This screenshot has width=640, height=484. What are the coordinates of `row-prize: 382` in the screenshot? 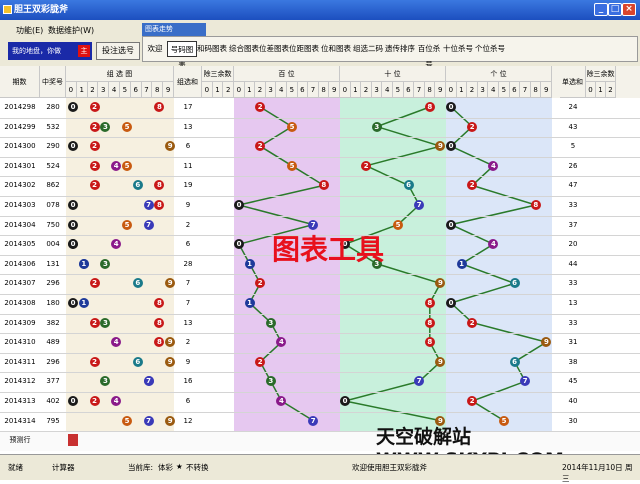 It's located at (53, 322).